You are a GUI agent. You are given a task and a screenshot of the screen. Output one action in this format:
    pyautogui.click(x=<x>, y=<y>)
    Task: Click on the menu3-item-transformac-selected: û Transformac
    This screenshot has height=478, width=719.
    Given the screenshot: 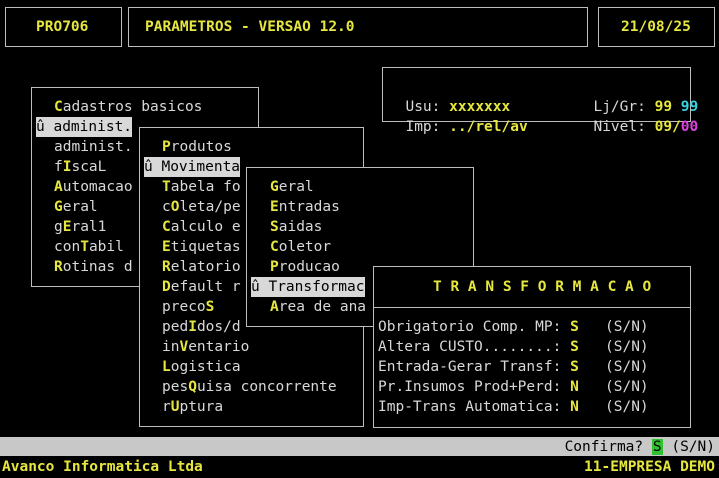 What is the action you would take?
    pyautogui.click(x=308, y=287)
    